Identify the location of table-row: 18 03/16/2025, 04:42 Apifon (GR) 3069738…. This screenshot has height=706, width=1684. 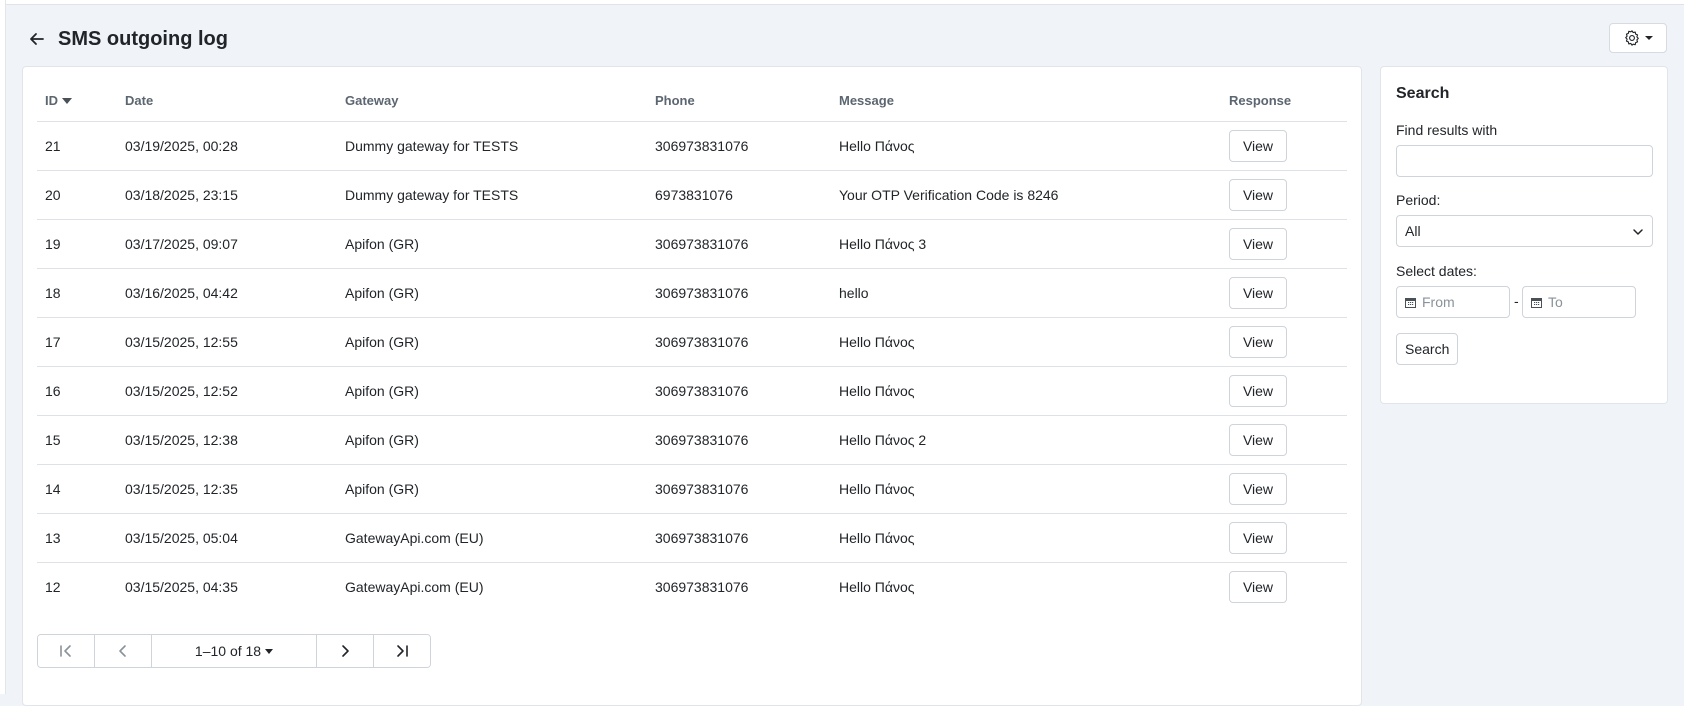
(692, 293).